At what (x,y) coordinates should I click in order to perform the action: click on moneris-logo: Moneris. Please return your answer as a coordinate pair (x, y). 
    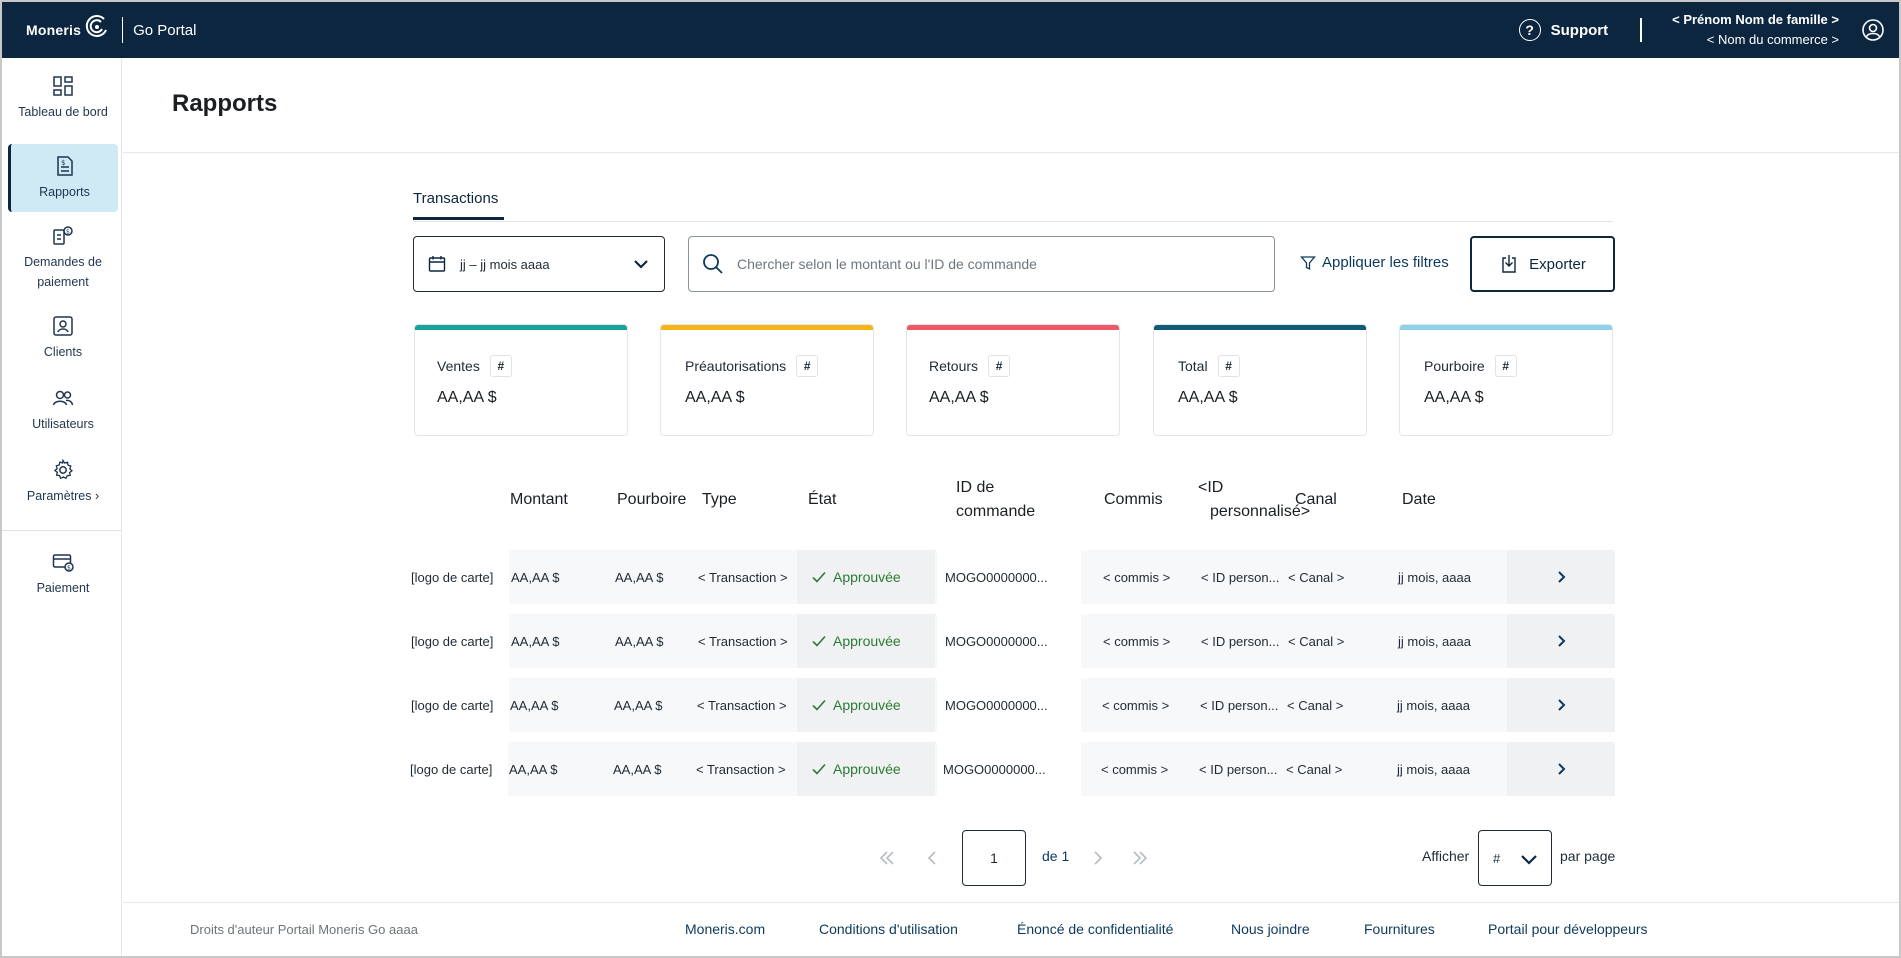
    Looking at the image, I should click on (68, 27).